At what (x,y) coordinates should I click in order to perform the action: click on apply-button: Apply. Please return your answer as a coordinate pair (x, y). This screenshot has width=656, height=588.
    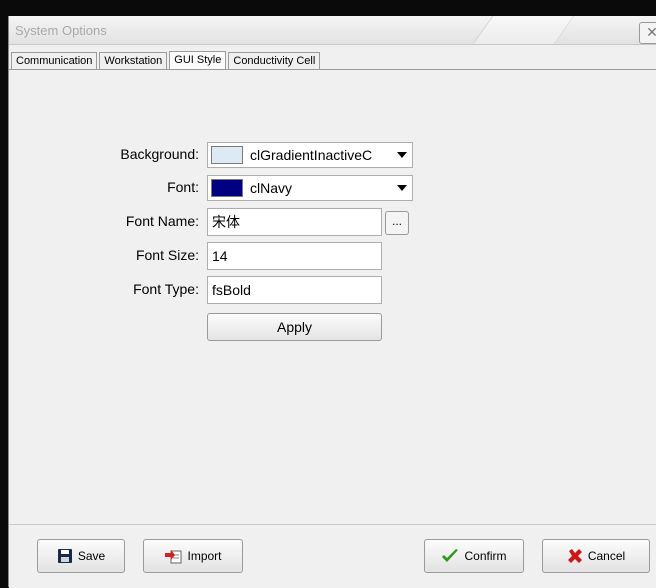
    Looking at the image, I should click on (294, 327).